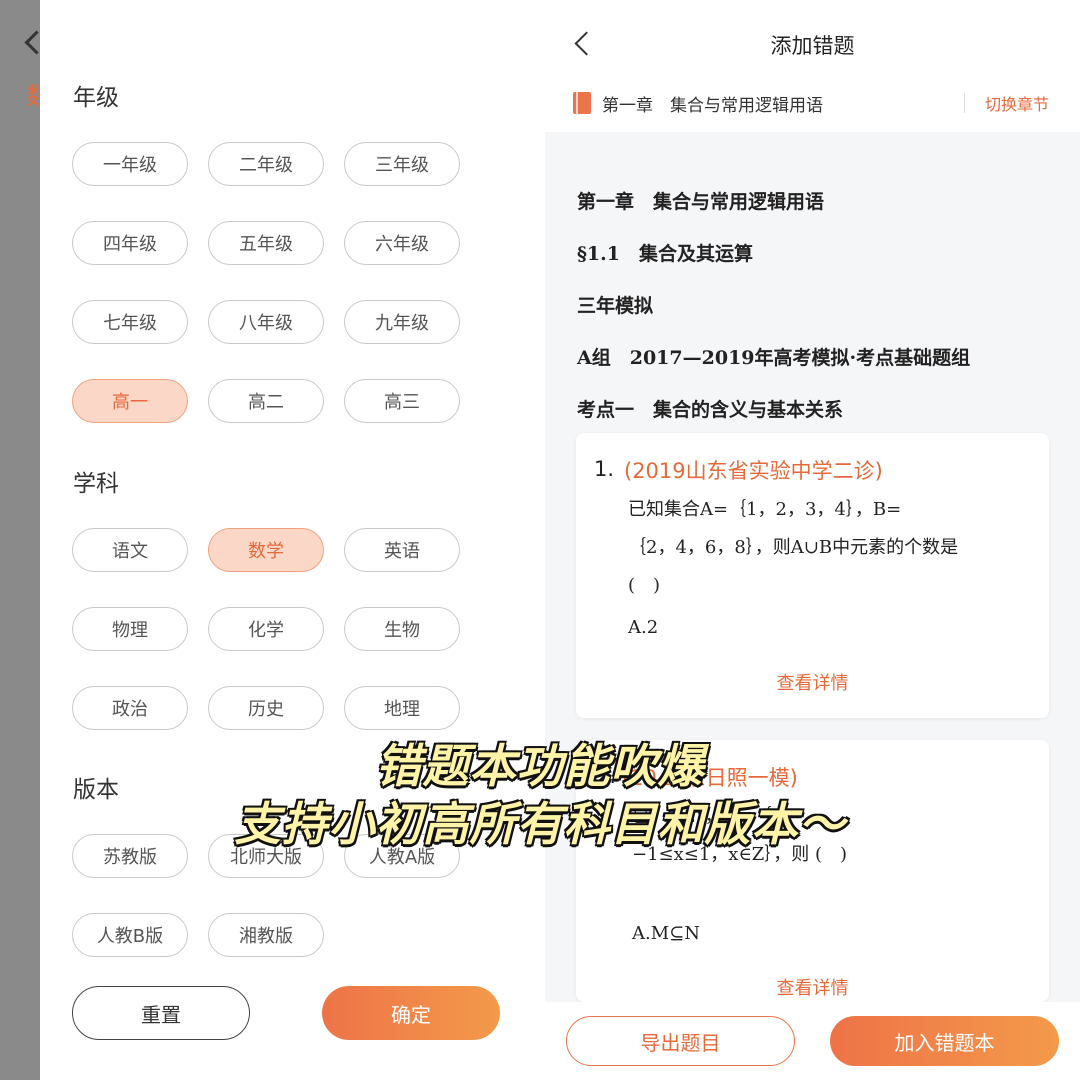  Describe the element at coordinates (774, 358) in the screenshot. I see `group-heading: A组 2017—2019年高考模拟·考点基础题组` at that location.